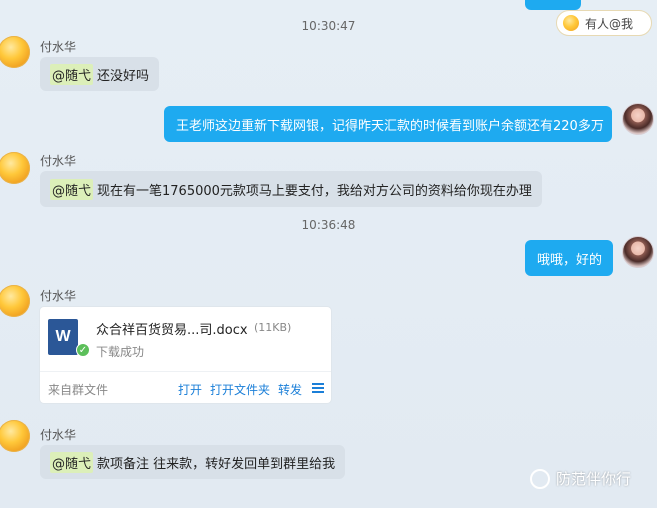  Describe the element at coordinates (123, 76) in the screenshot. I see `message-text: 还没好吗` at that location.